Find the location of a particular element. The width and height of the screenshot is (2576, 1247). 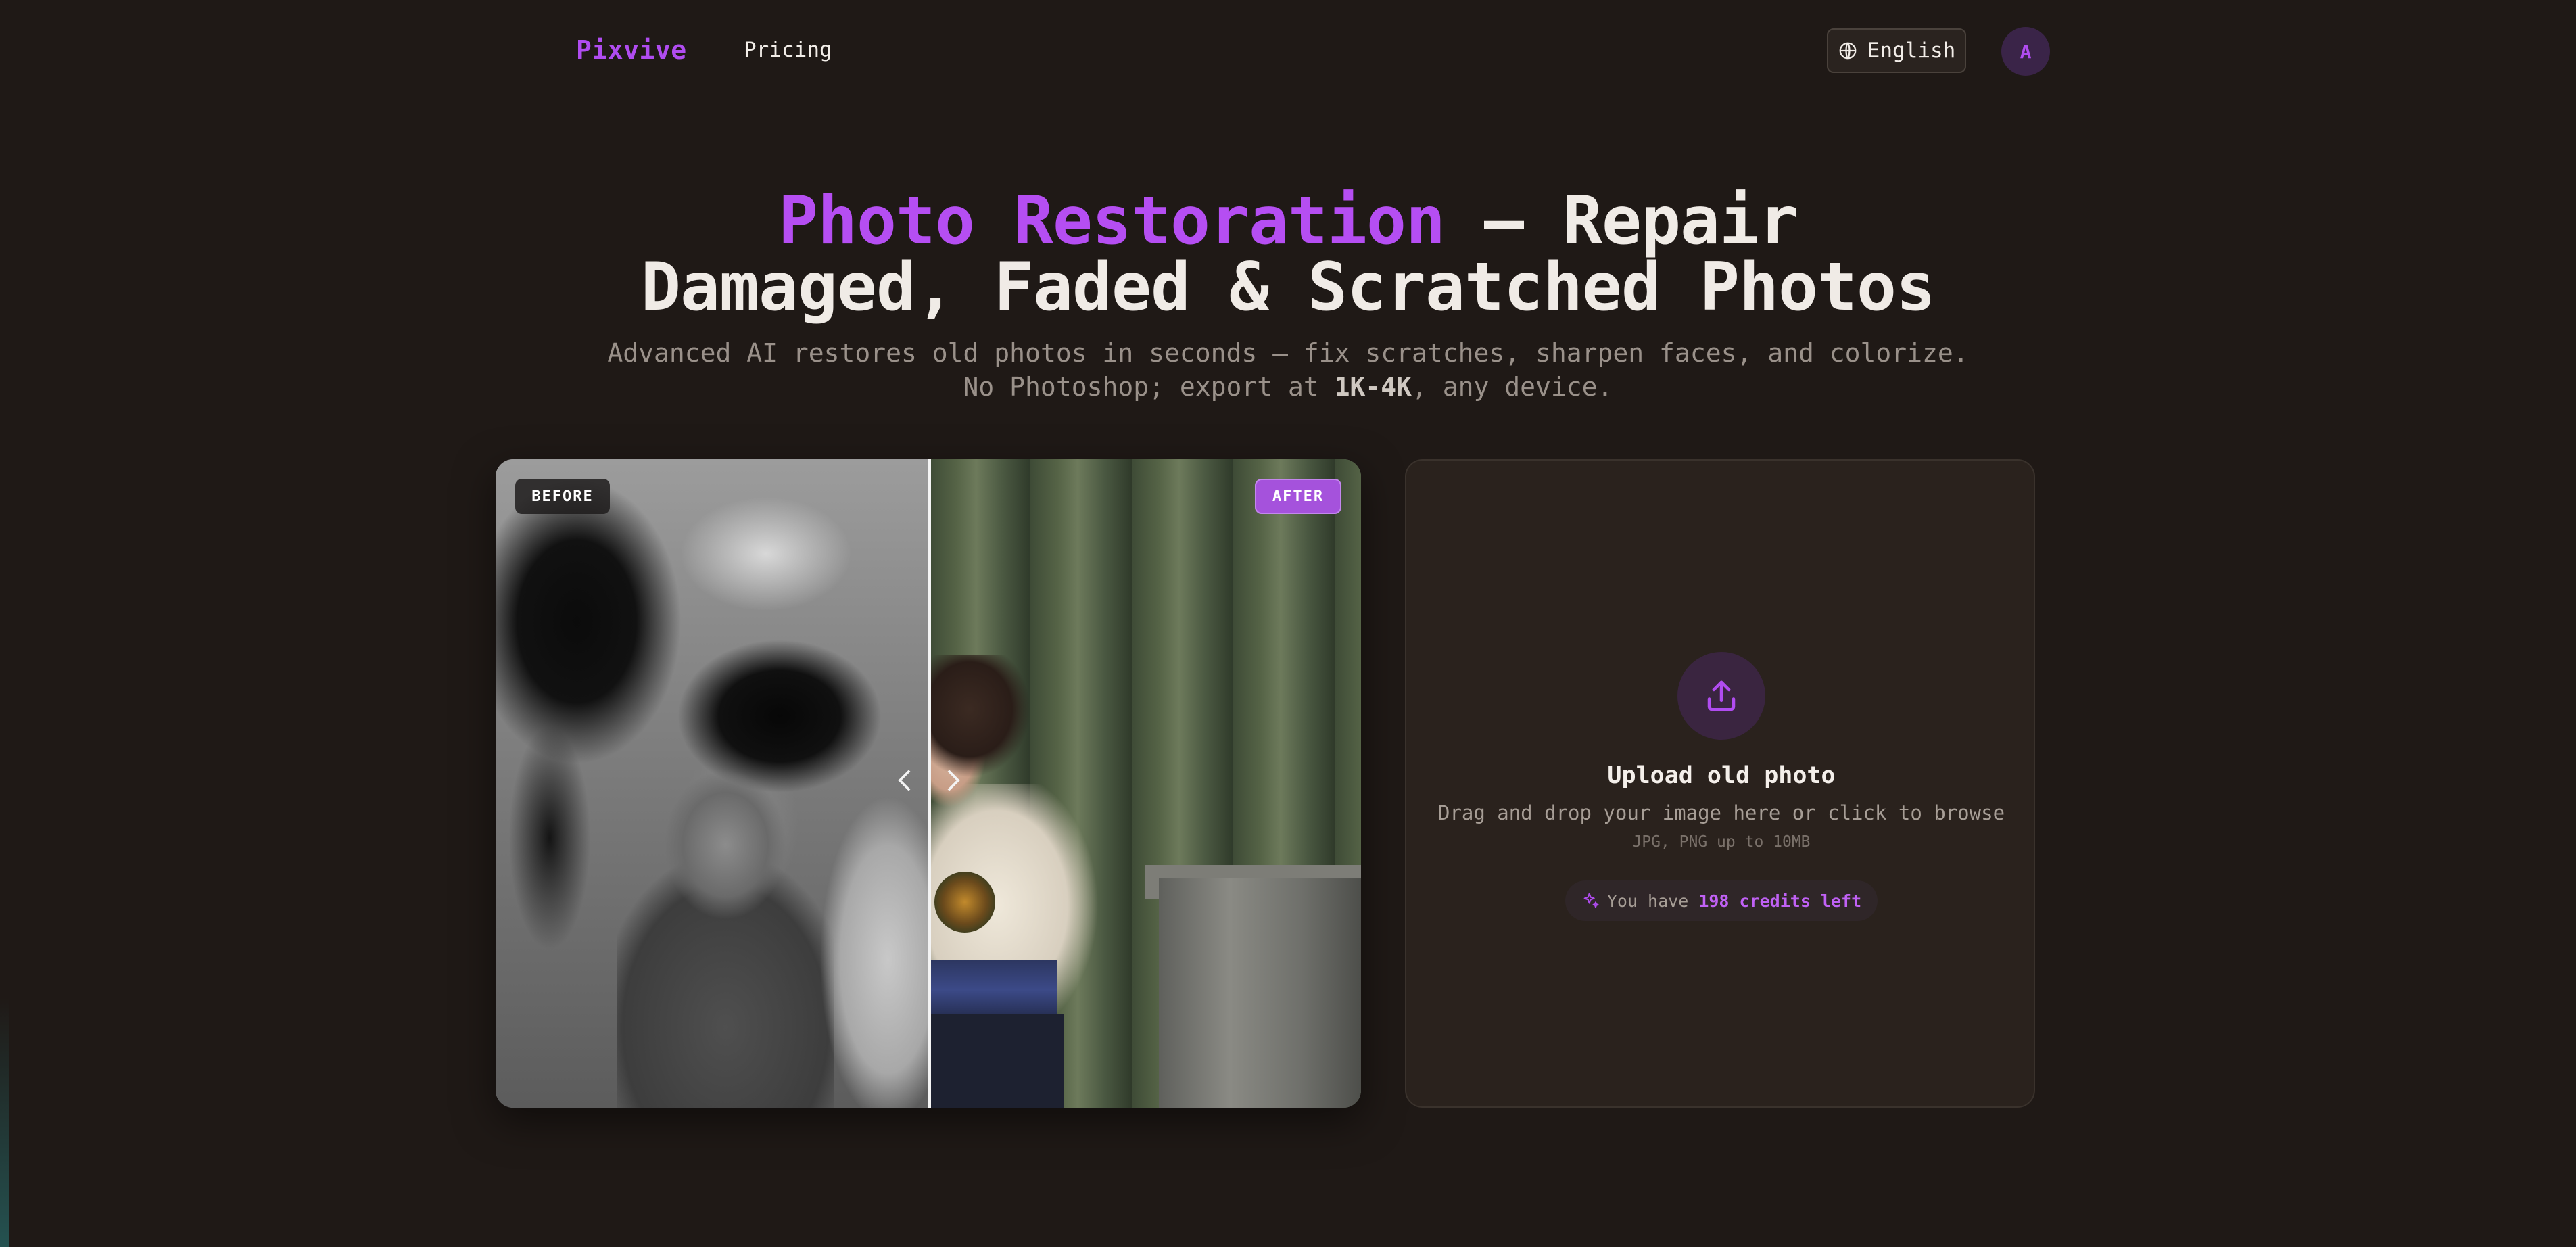

upload-title: Upload old photo is located at coordinates (1721, 775).